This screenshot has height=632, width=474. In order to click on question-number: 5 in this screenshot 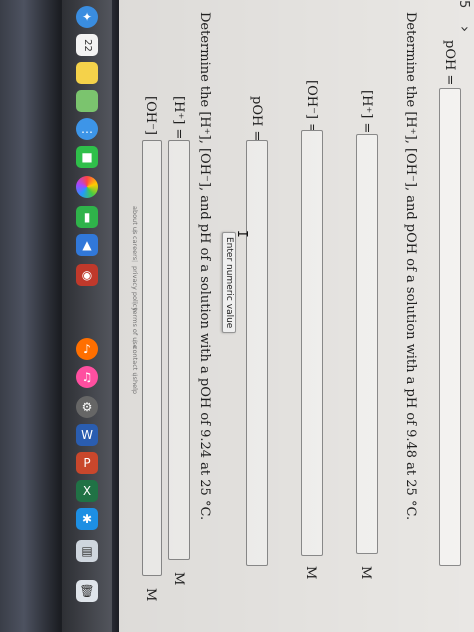, I will do `click(463, 4)`.